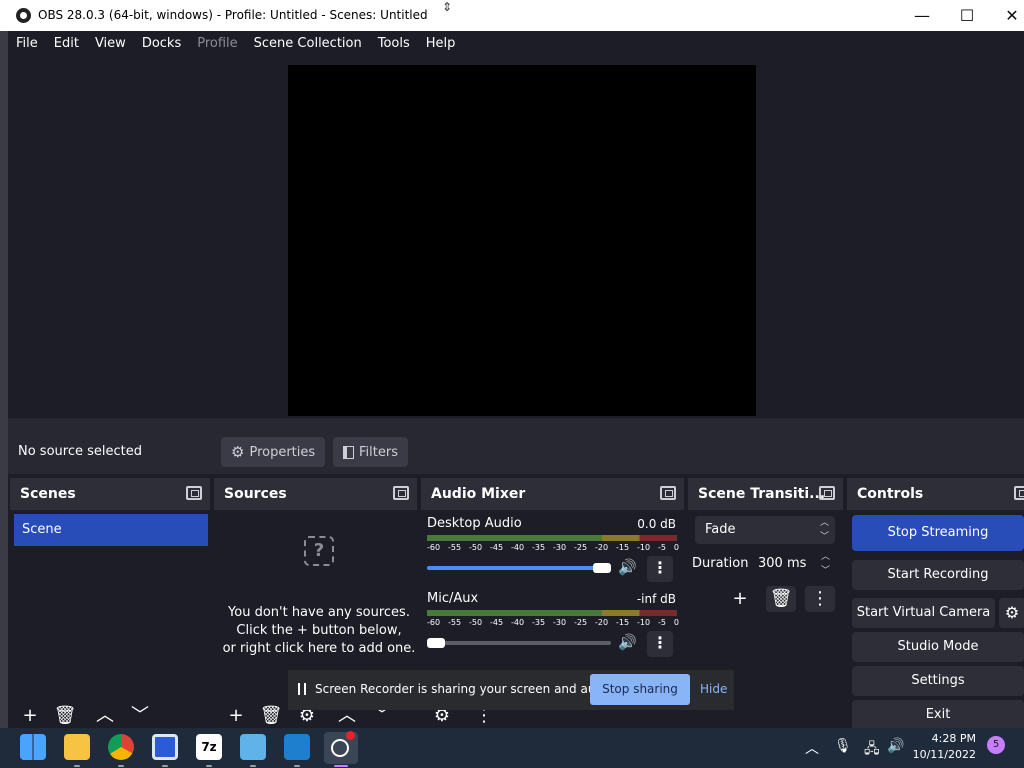 This screenshot has width=1024, height=768. I want to click on desktop-audio-volume-slider, so click(519, 568).